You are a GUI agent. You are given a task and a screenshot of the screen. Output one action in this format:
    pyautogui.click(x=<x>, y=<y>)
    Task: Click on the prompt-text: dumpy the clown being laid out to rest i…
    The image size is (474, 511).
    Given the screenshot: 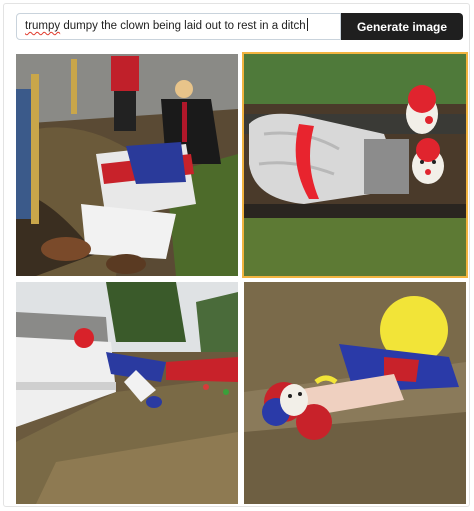 What is the action you would take?
    pyautogui.click(x=183, y=26)
    